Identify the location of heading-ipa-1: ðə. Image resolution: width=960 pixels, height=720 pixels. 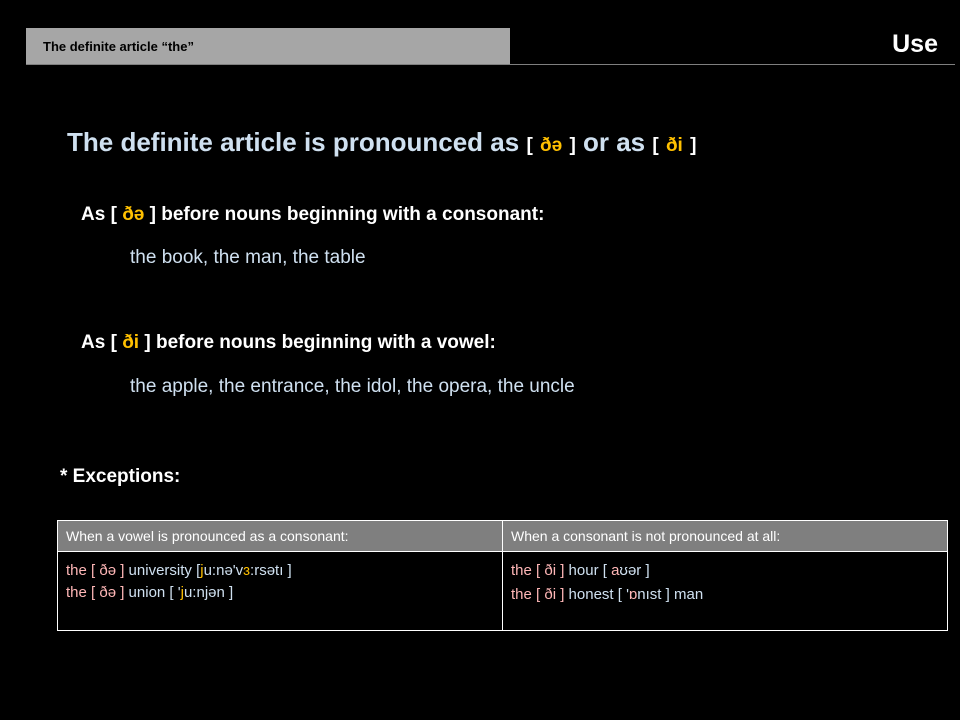
(551, 145).